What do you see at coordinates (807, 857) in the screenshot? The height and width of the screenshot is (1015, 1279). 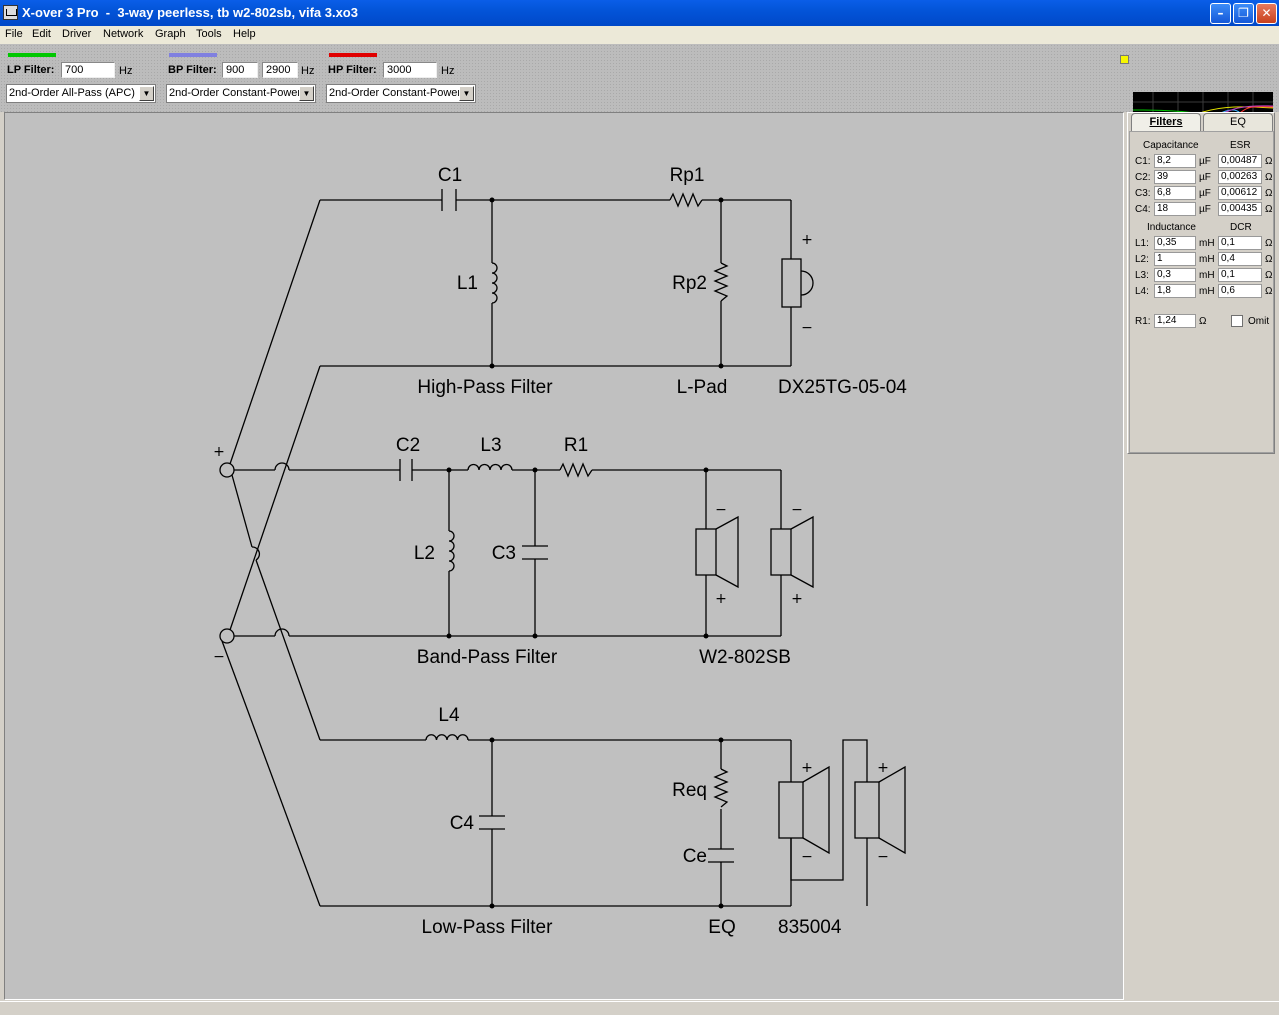 I see `woofer1-negative: −` at bounding box center [807, 857].